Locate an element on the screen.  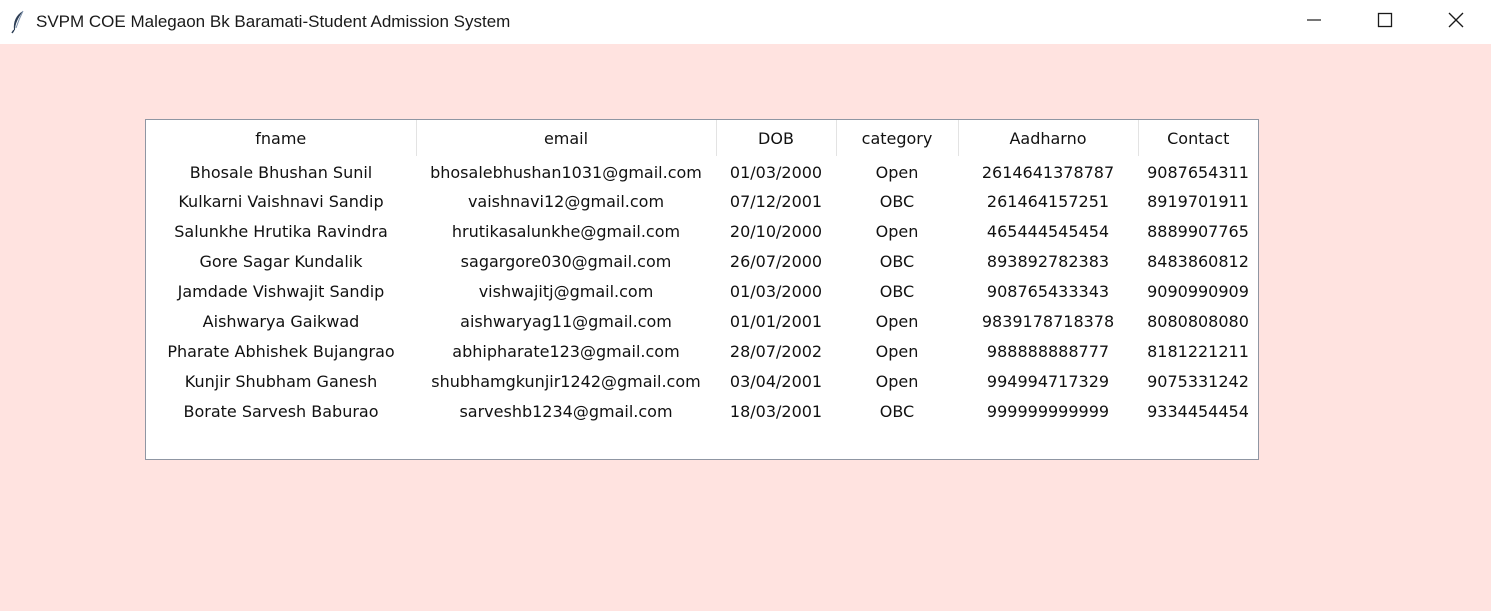
cell-aadharno: 261464157251 is located at coordinates (1048, 201).